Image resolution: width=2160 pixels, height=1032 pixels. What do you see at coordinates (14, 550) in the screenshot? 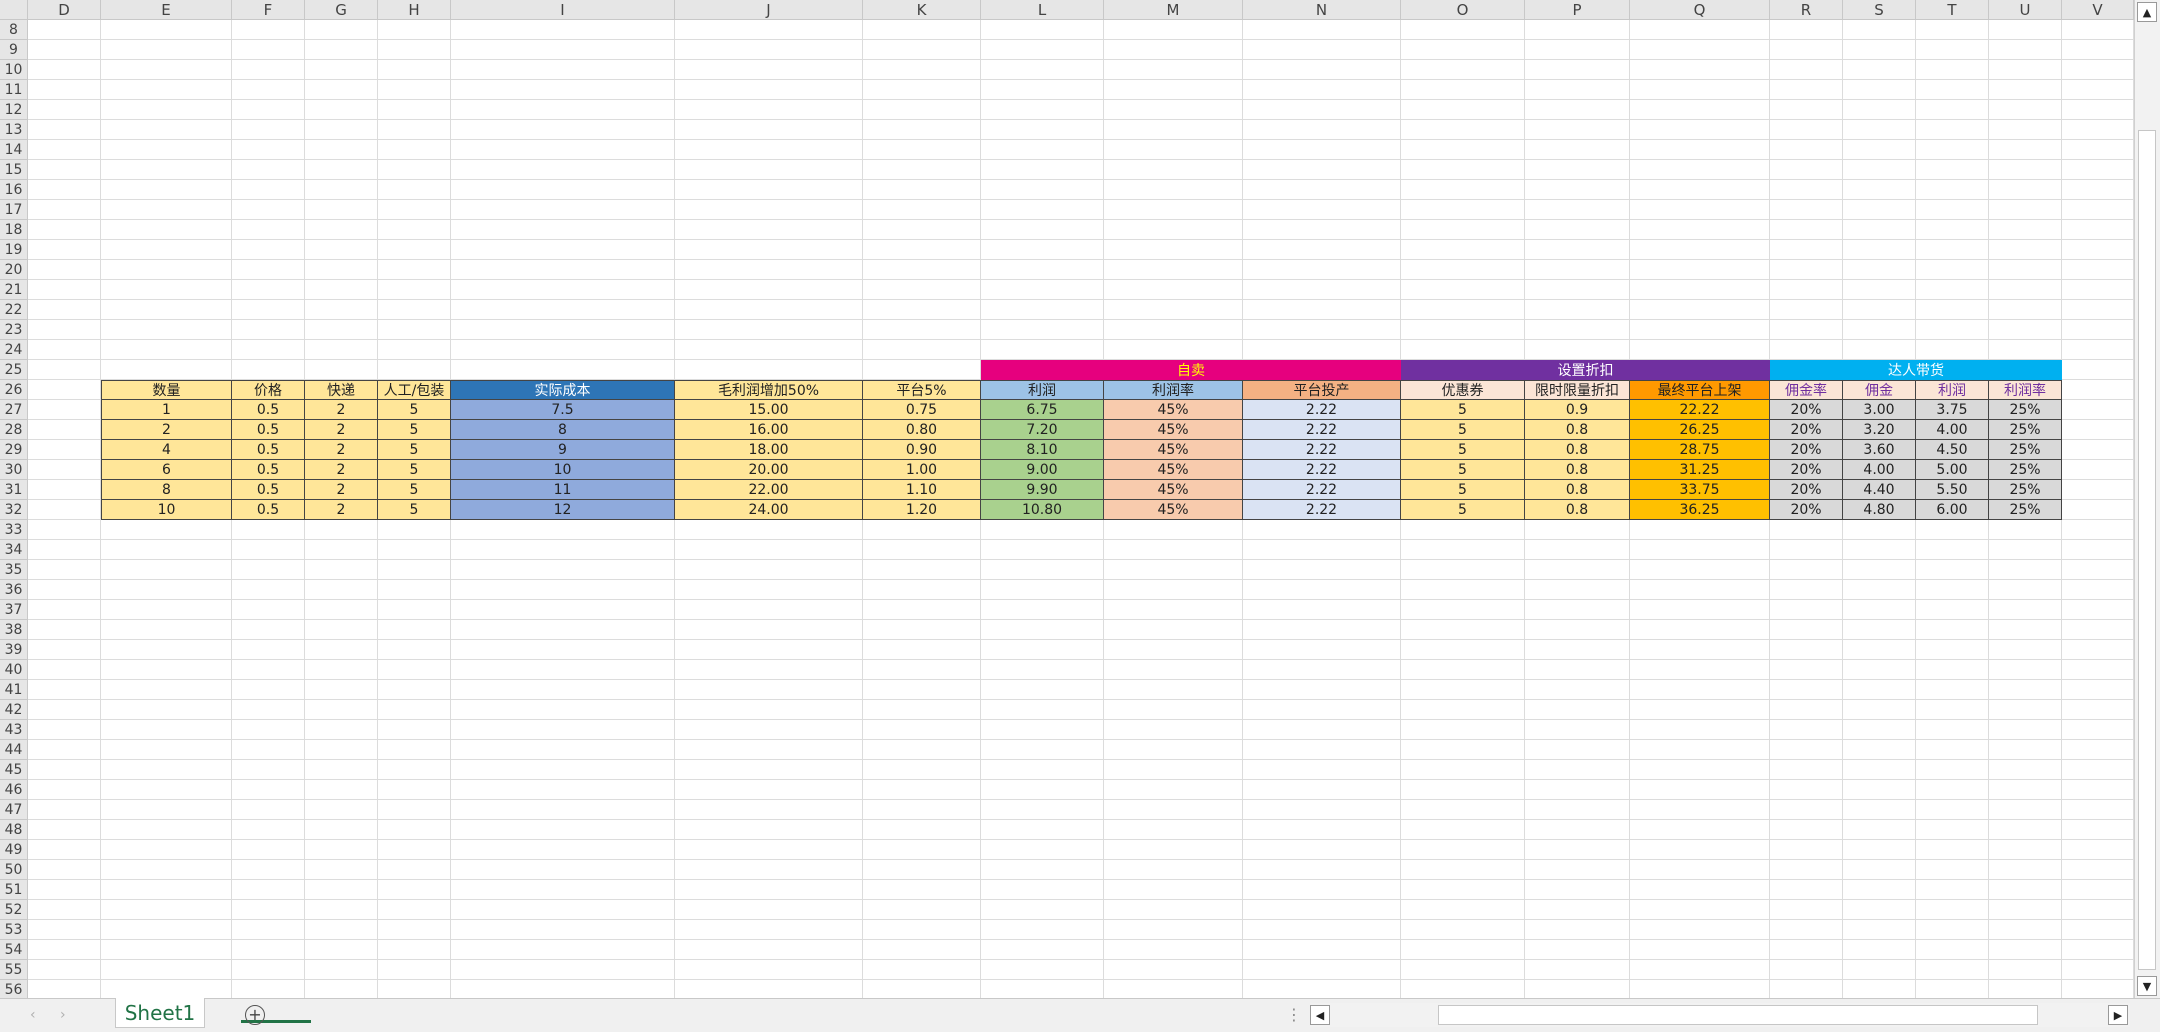
I see `row-header-34: 34` at bounding box center [14, 550].